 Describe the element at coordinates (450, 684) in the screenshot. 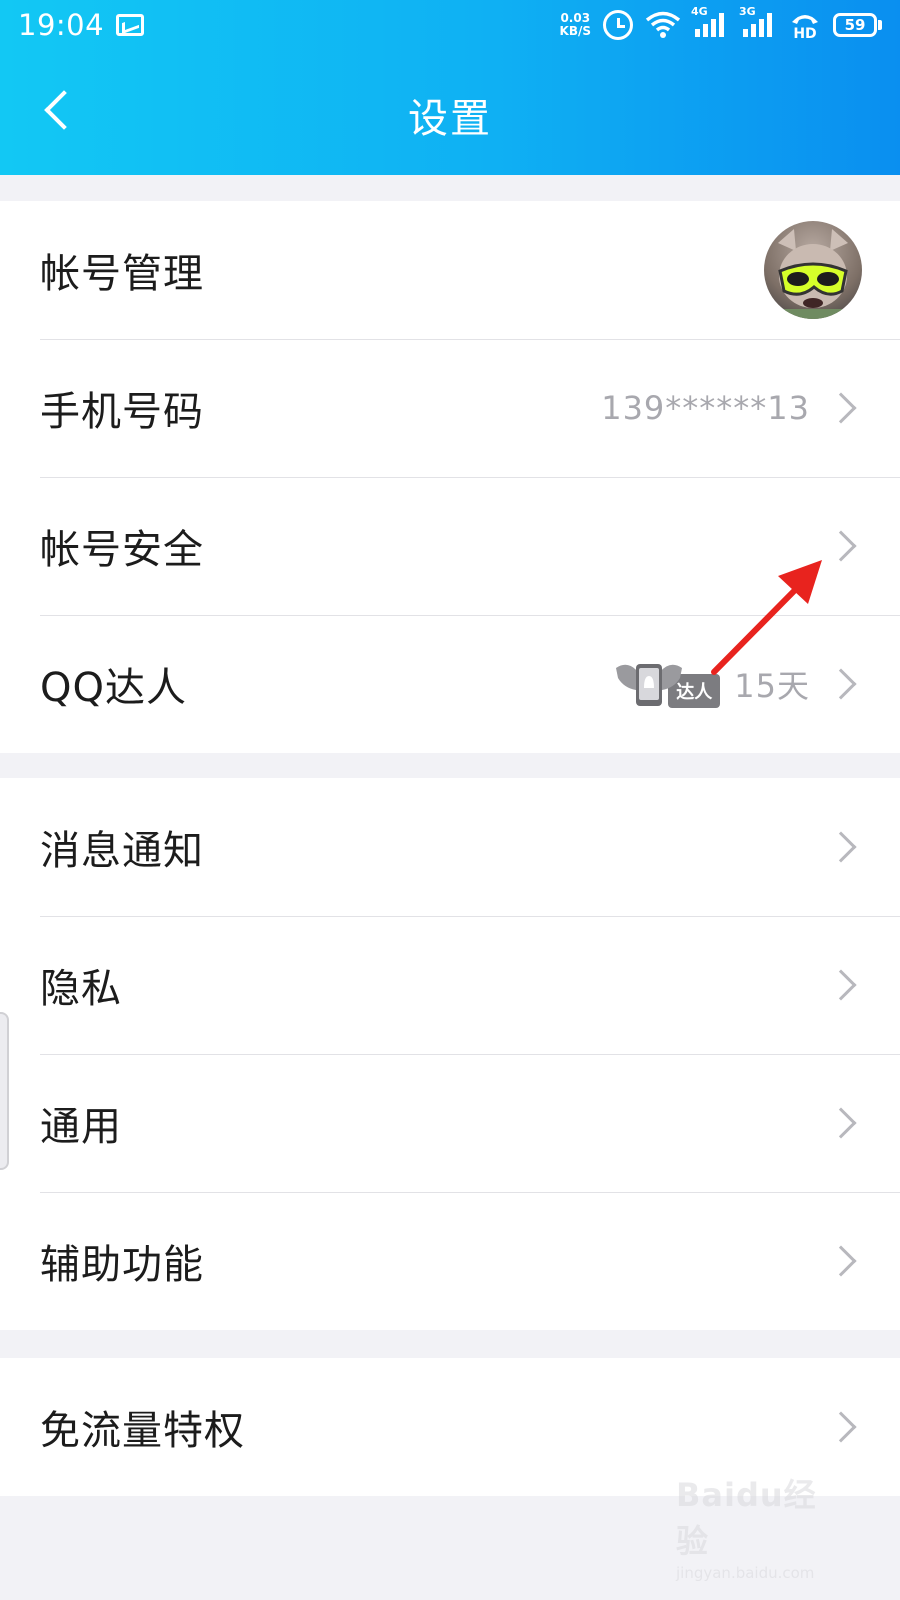

I see `row-qq-daren: QQ达人 达人 15天` at that location.